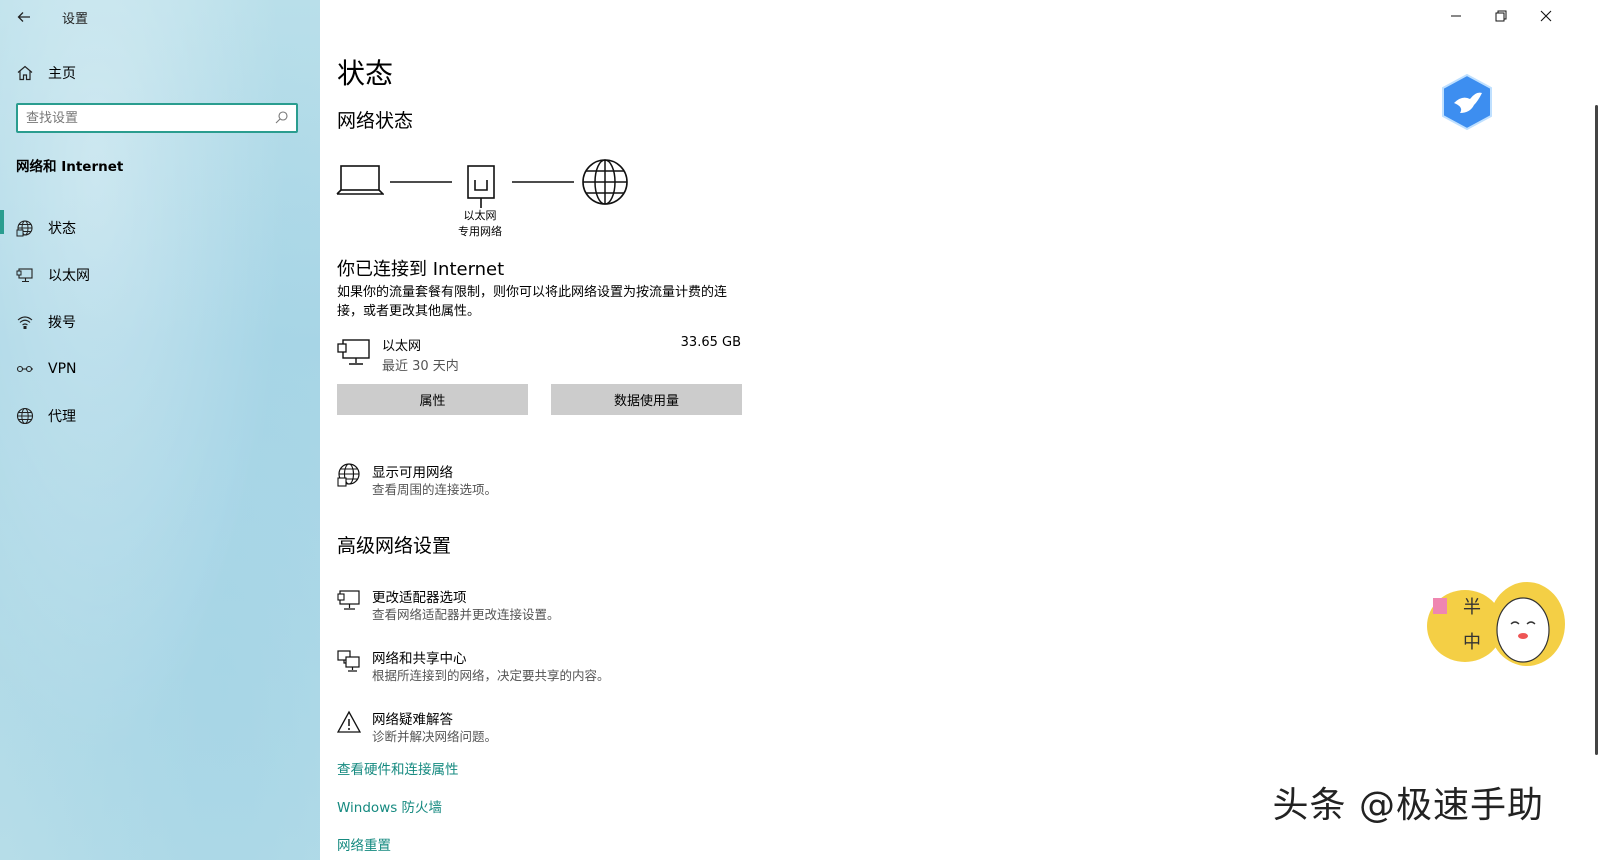 The height and width of the screenshot is (860, 1600). What do you see at coordinates (25, 415) in the screenshot?
I see `proxy-icon` at bounding box center [25, 415].